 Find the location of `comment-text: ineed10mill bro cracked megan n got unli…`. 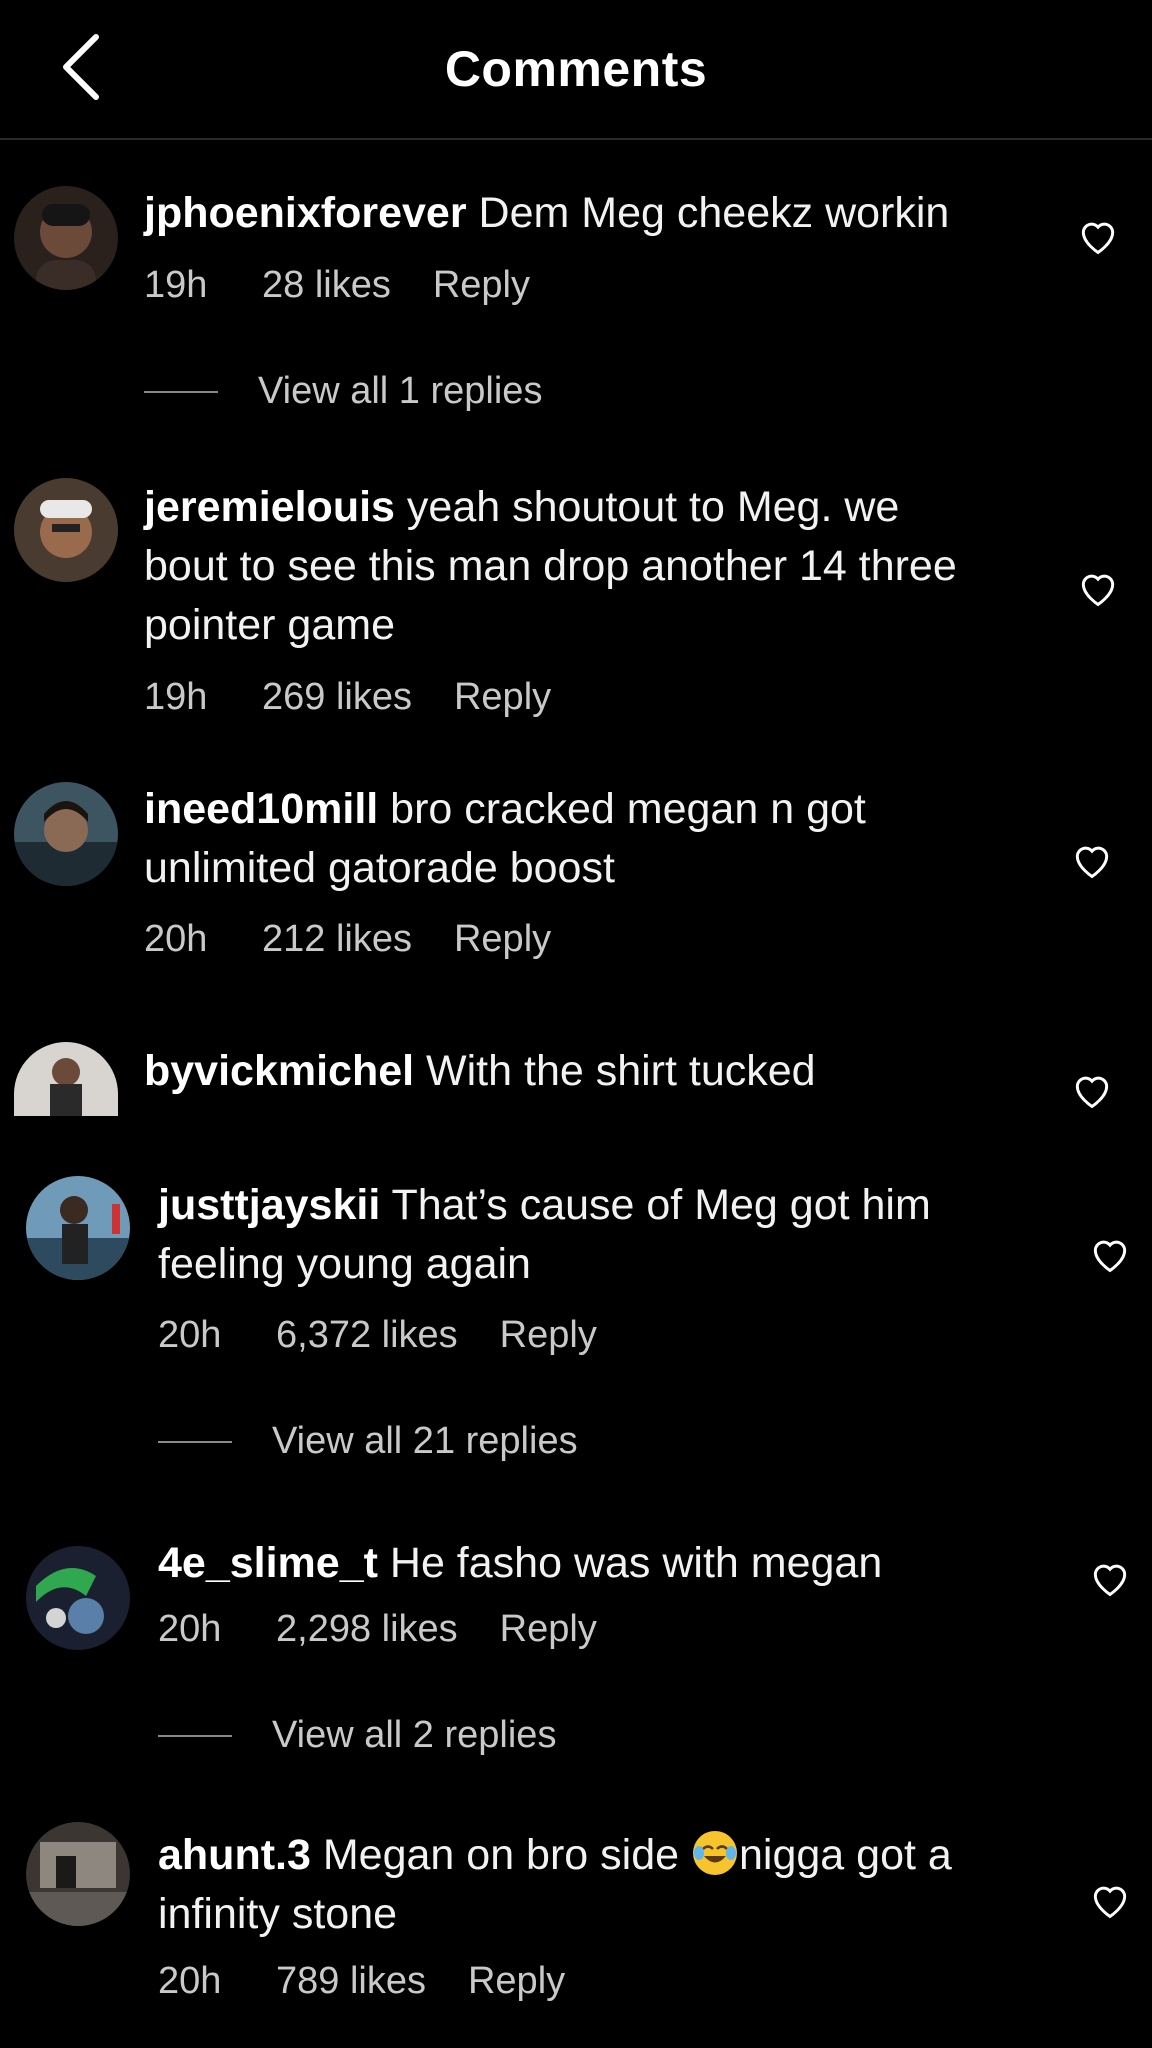

comment-text: ineed10mill bro cracked megan n got unli… is located at coordinates (584, 839).